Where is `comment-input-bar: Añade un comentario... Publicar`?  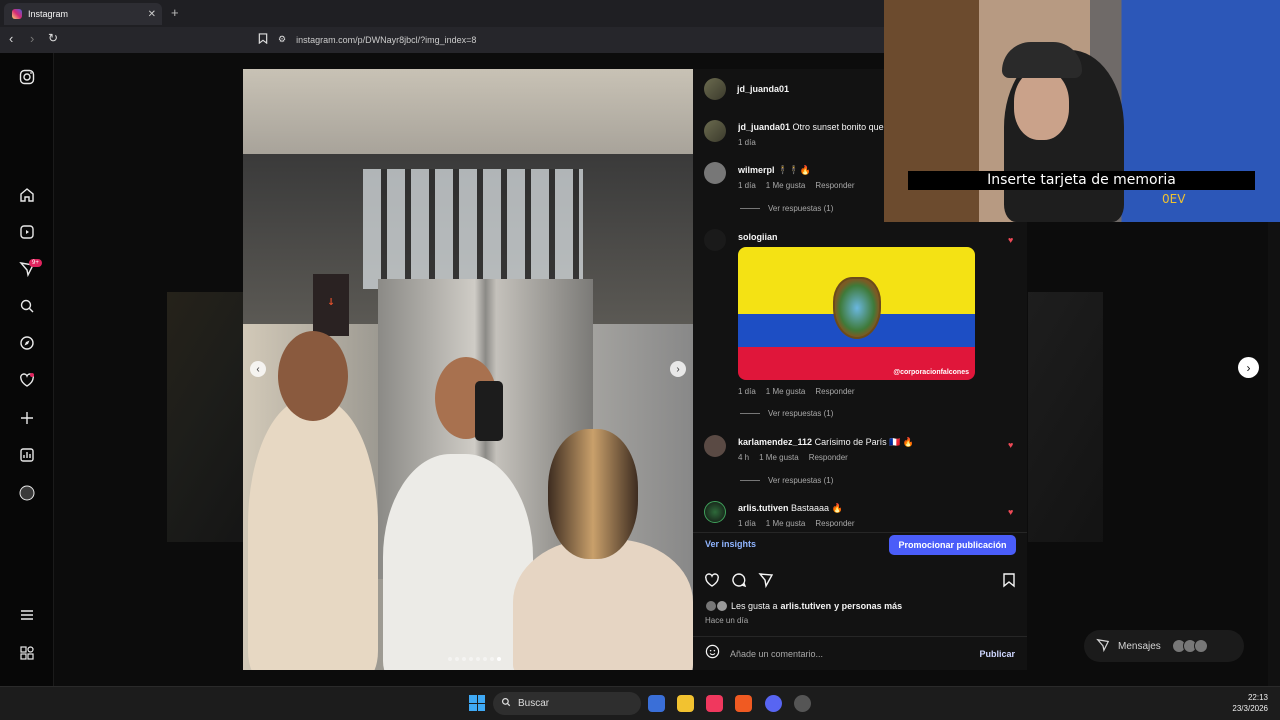 comment-input-bar: Añade un comentario... Publicar is located at coordinates (860, 653).